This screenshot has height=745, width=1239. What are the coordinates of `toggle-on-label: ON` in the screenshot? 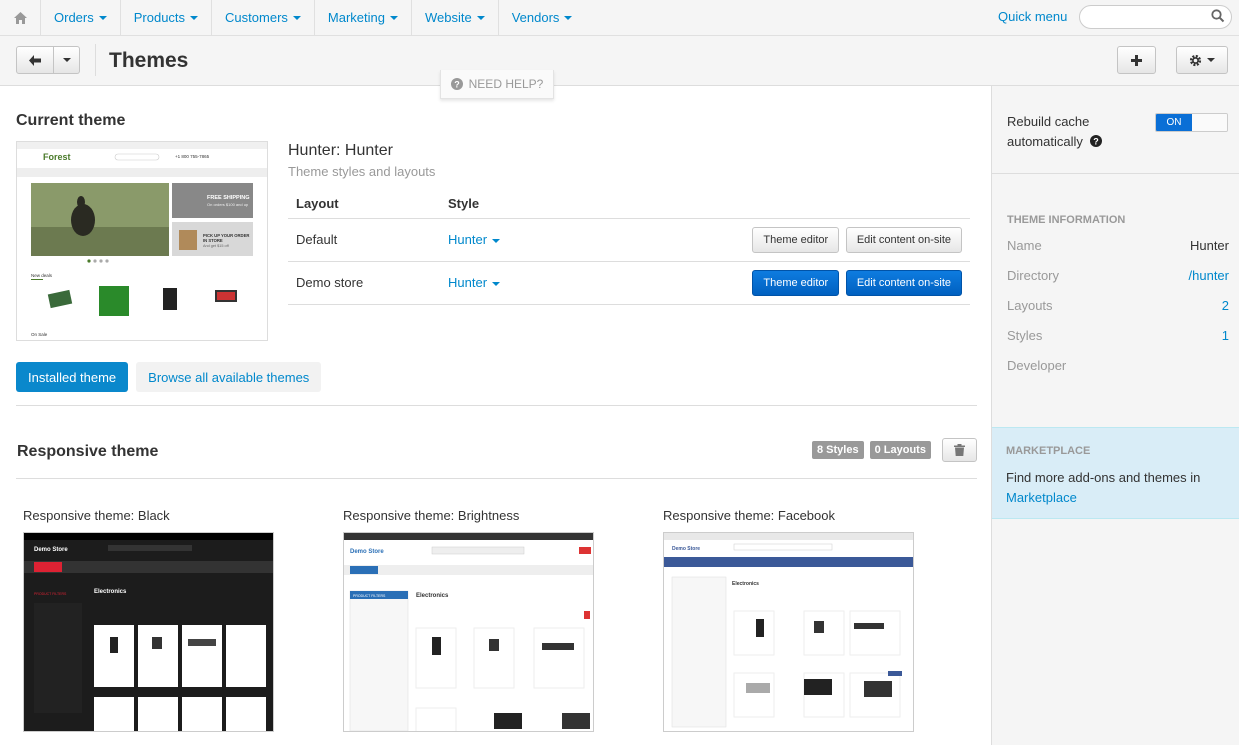 It's located at (1174, 122).